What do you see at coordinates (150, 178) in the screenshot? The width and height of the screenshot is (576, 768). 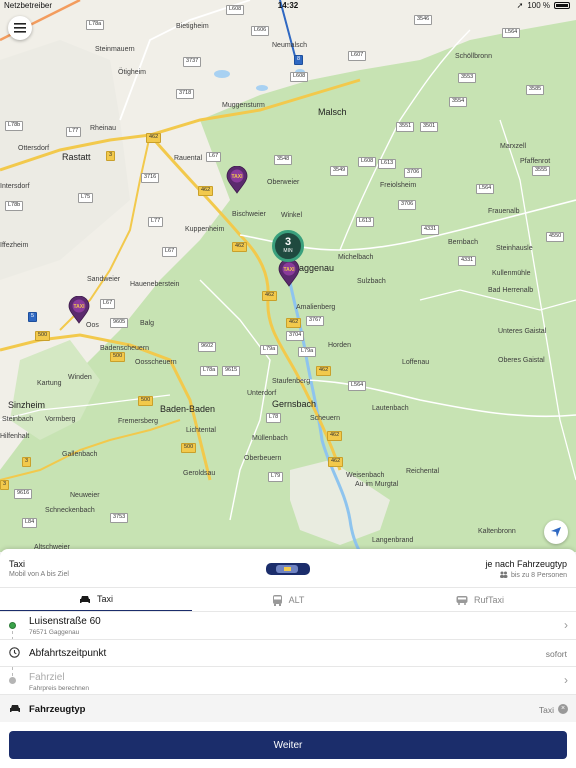 I see `road-shield: 3716` at bounding box center [150, 178].